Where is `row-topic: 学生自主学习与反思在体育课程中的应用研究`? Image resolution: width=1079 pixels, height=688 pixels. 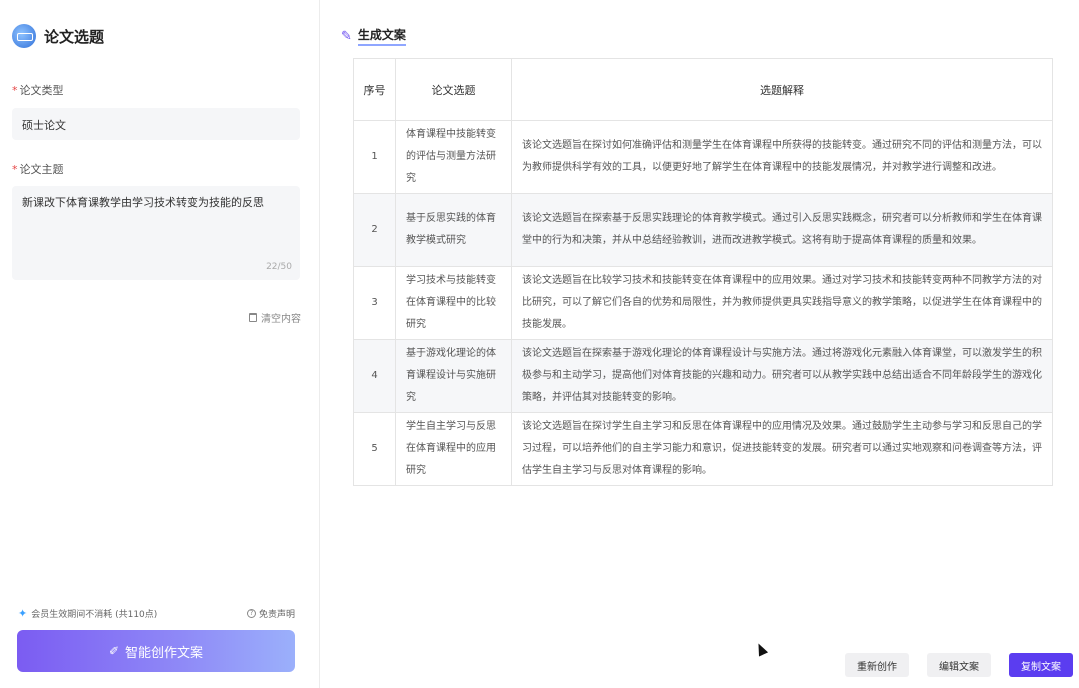 row-topic: 学生自主学习与反思在体育课程中的应用研究 is located at coordinates (453, 449).